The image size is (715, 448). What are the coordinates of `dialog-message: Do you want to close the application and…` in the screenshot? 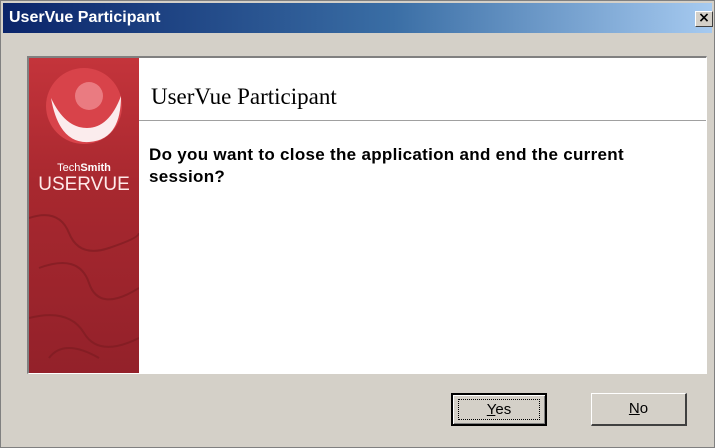 It's located at (386, 165).